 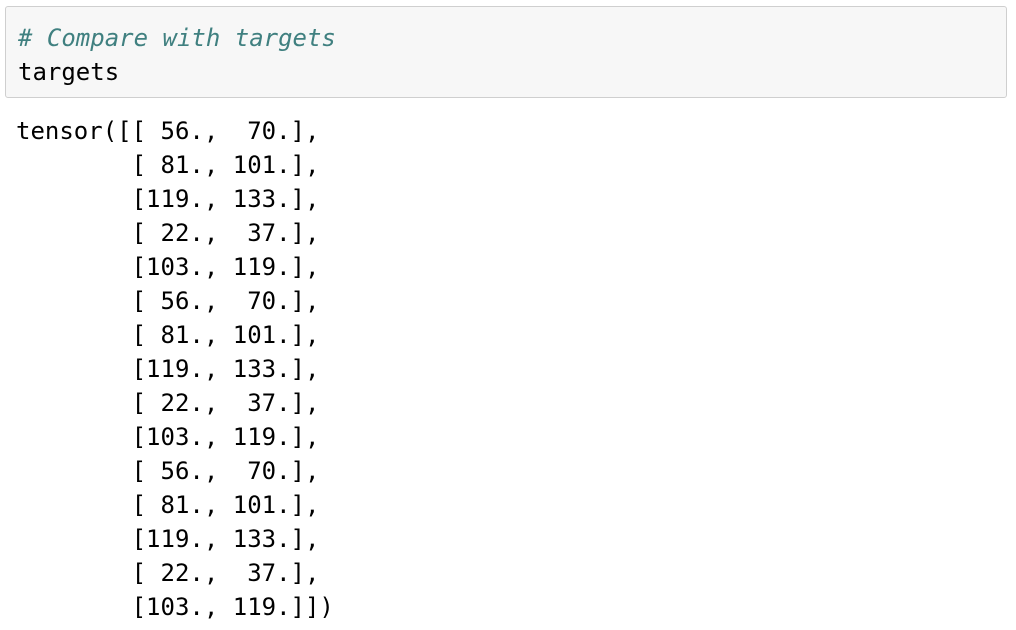 What do you see at coordinates (506, 52) in the screenshot?
I see `code-input-cell: # Compare with targets targets` at bounding box center [506, 52].